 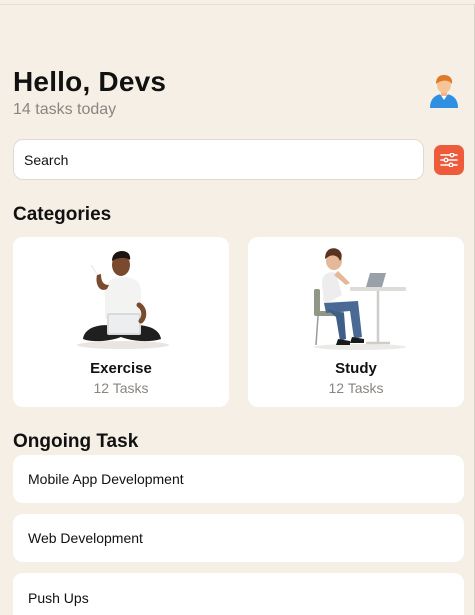 What do you see at coordinates (106, 479) in the screenshot?
I see `task-label: Mobile App Development` at bounding box center [106, 479].